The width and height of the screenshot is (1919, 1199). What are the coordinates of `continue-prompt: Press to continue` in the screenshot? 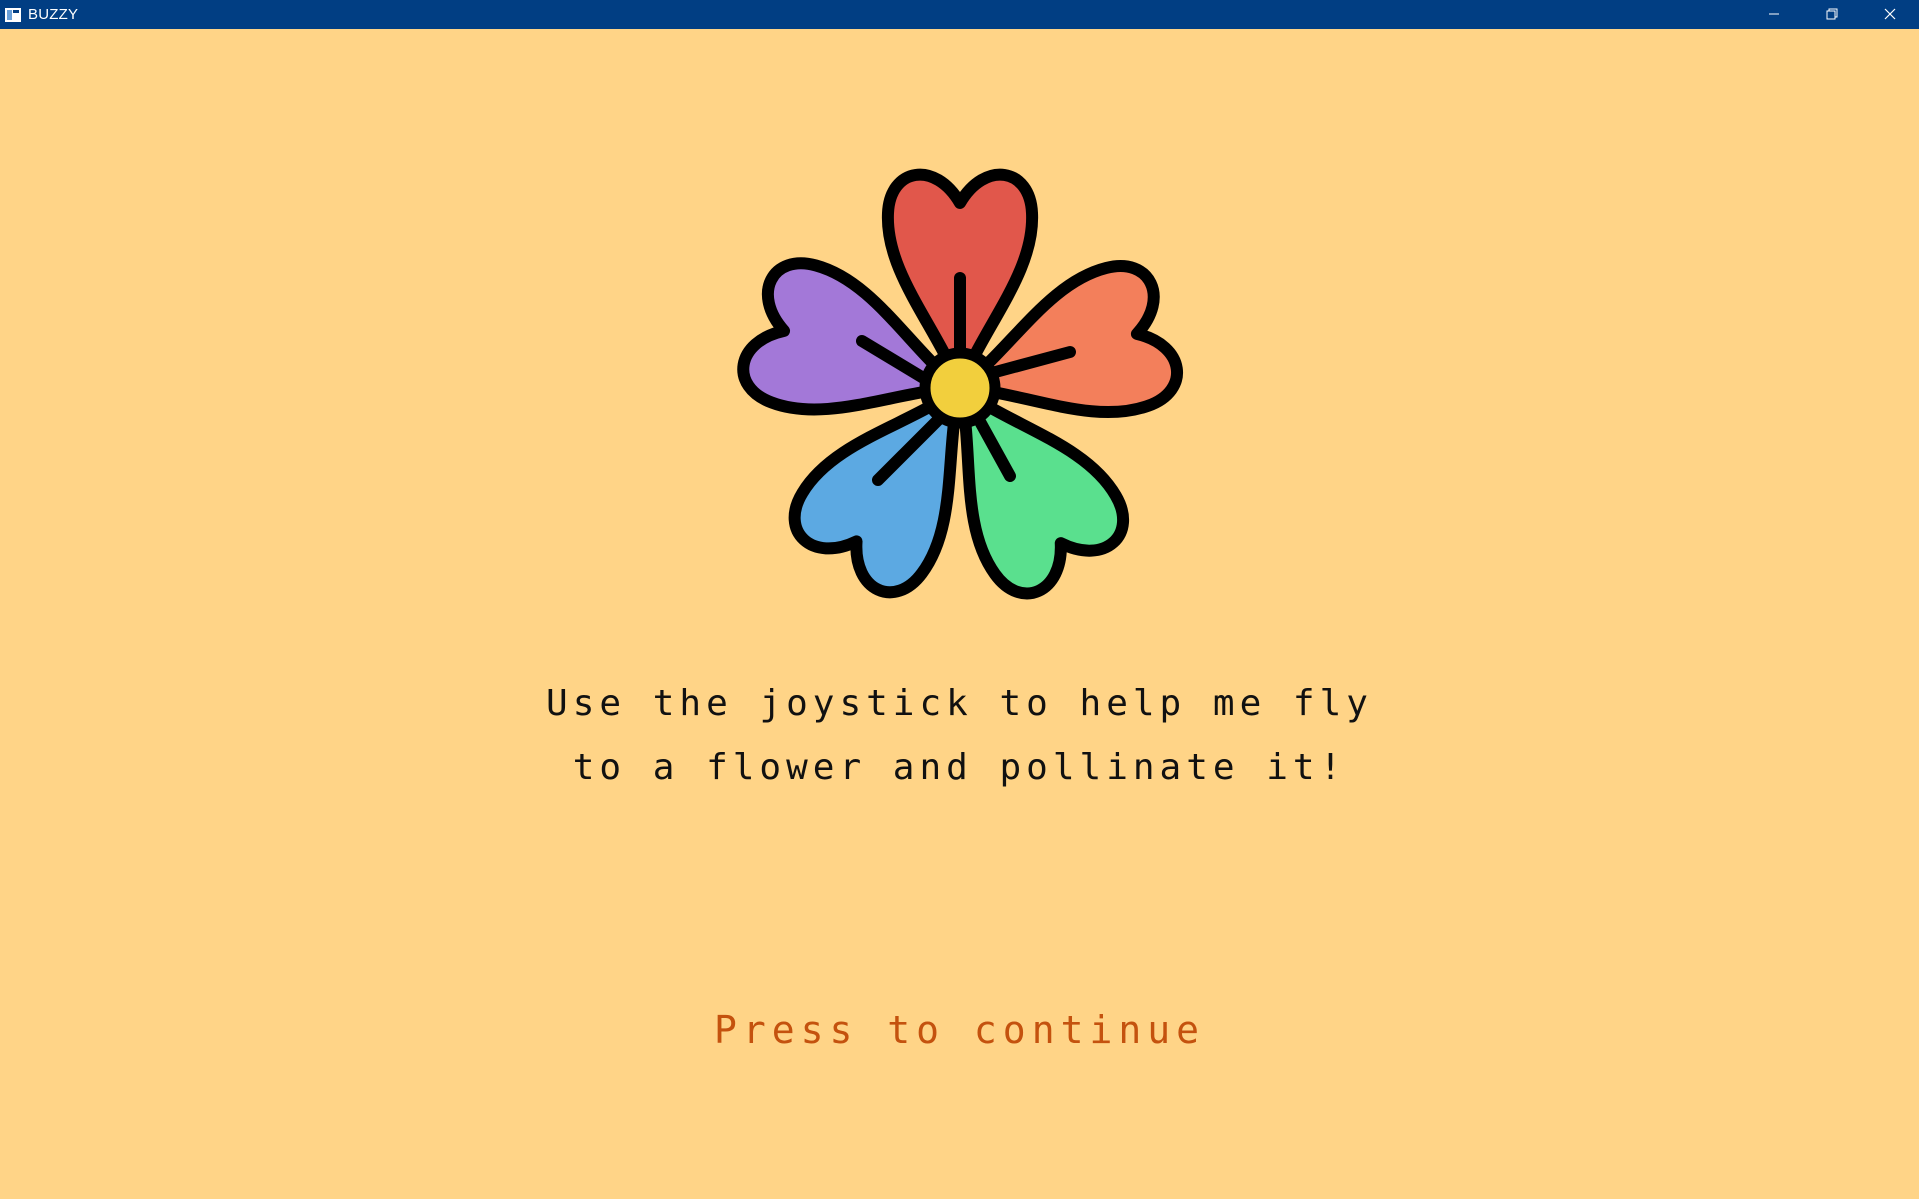 It's located at (959, 1030).